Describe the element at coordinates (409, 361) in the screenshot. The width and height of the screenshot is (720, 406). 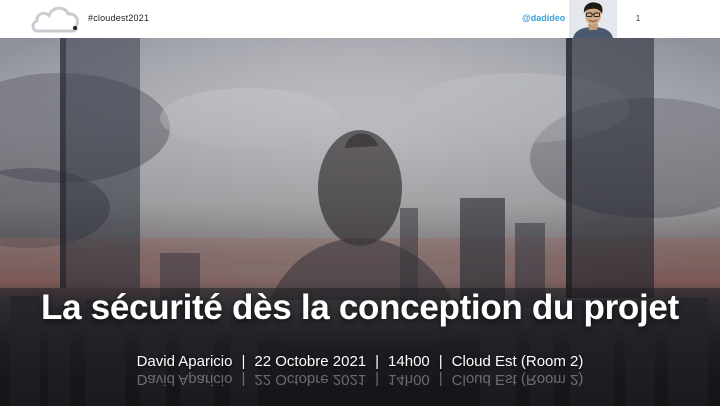
I see `talk-time: 14h00` at that location.